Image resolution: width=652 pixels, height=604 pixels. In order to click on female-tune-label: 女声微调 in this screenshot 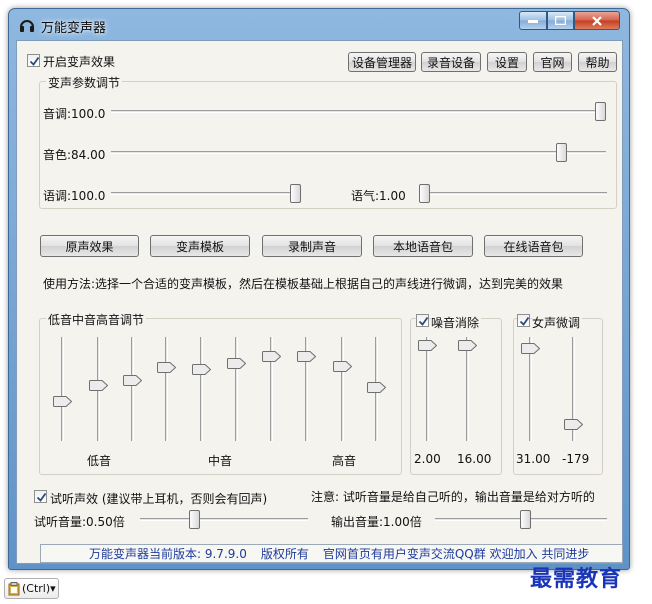, I will do `click(557, 322)`.